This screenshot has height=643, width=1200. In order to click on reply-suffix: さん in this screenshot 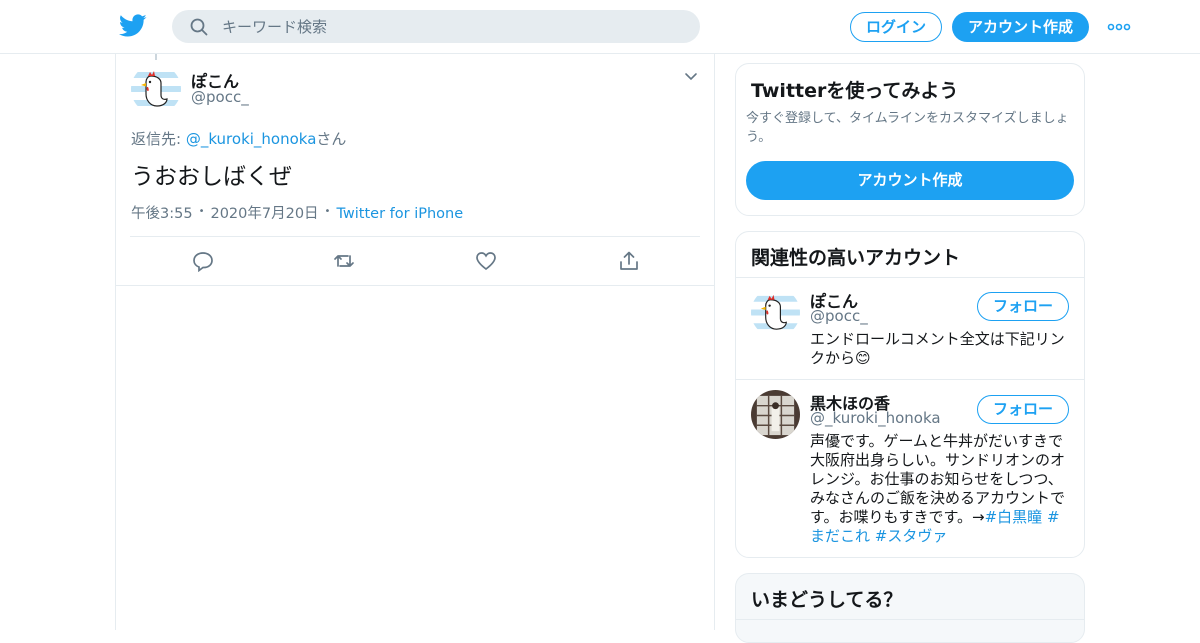, I will do `click(331, 139)`.